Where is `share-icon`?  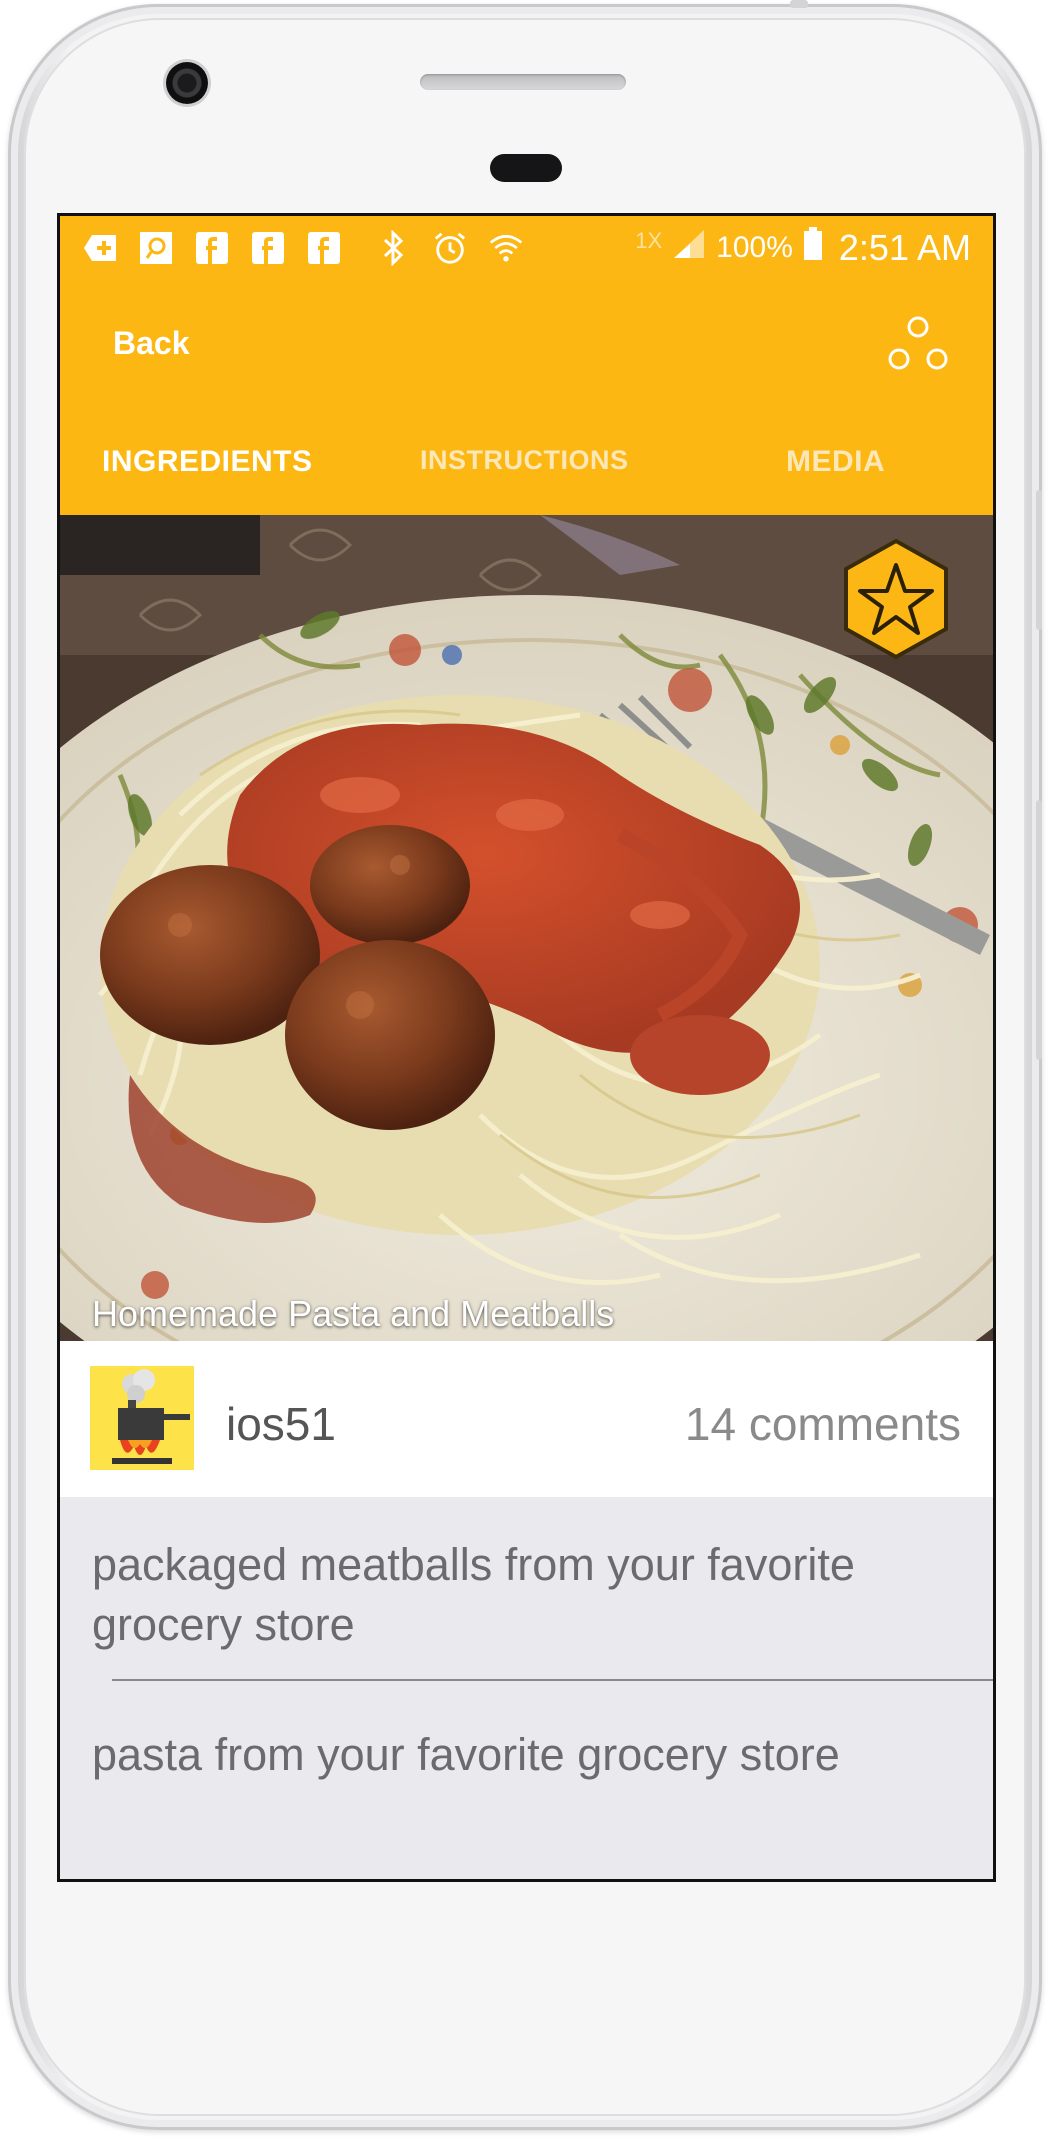
share-icon is located at coordinates (918, 345).